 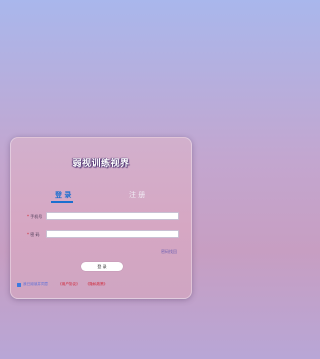 I want to click on tab-register: 注 册, so click(x=137, y=195).